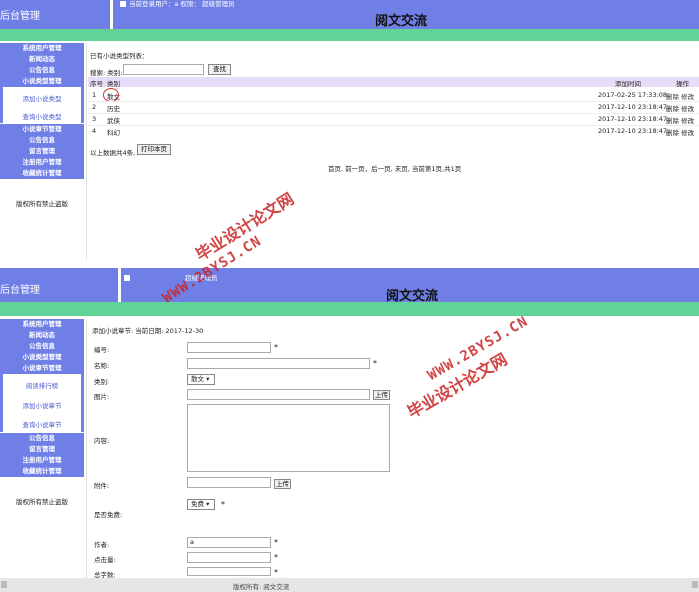  I want to click on input-zuozhe: a, so click(229, 542).